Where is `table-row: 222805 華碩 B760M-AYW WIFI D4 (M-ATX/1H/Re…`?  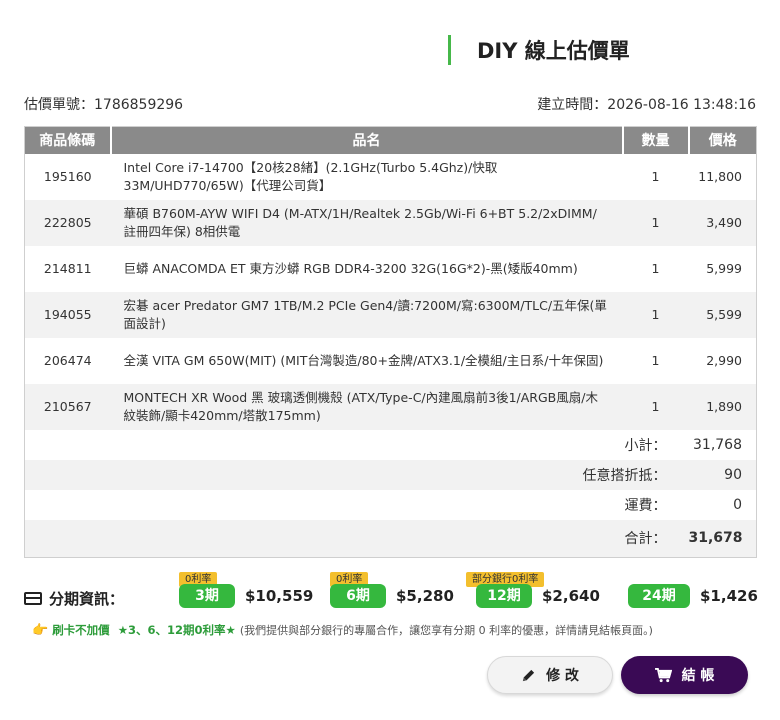 table-row: 222805 華碩 B760M-AYW WIFI D4 (M-ATX/1H/Re… is located at coordinates (390, 222).